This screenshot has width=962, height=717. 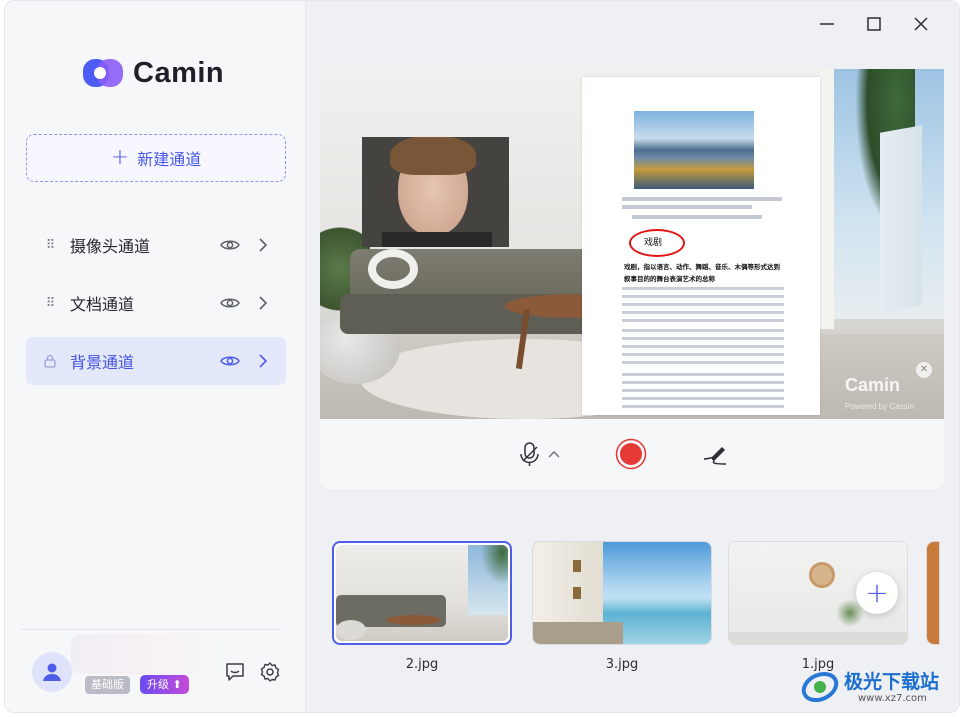 I want to click on user-icon, so click(x=52, y=672).